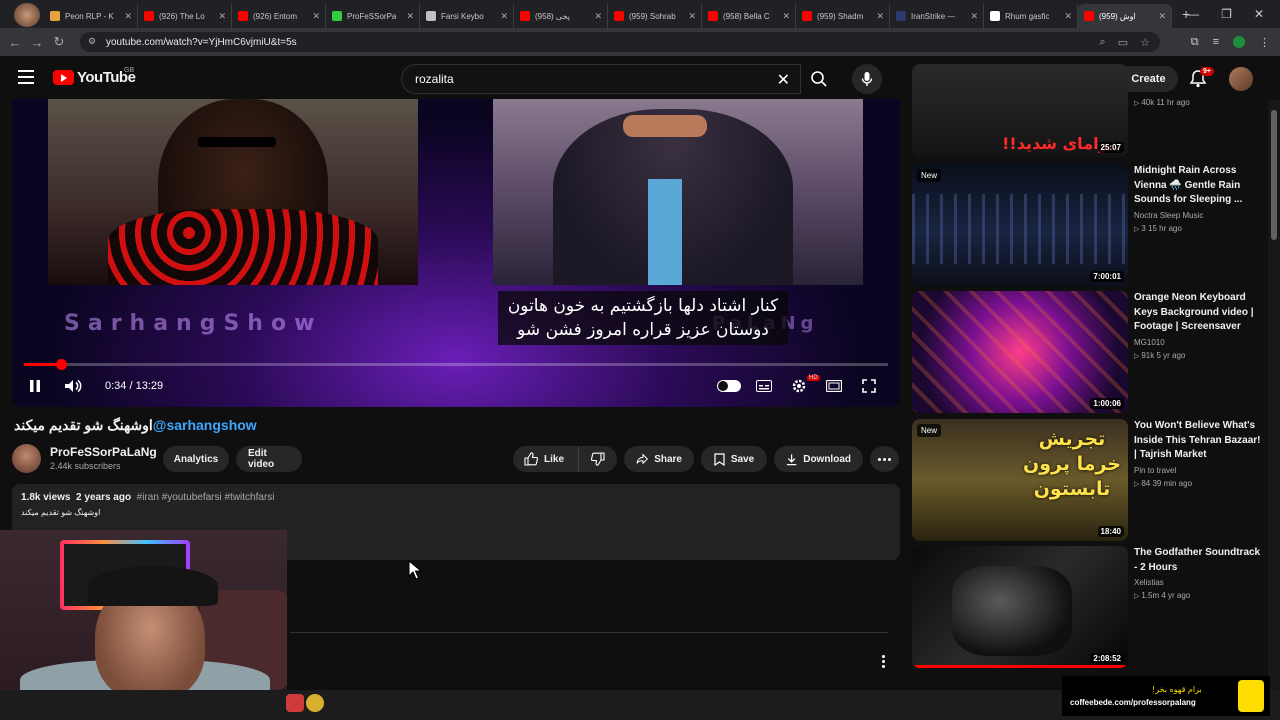  What do you see at coordinates (1145, 42) in the screenshot?
I see `bookmark-star-icon: ☆` at bounding box center [1145, 42].